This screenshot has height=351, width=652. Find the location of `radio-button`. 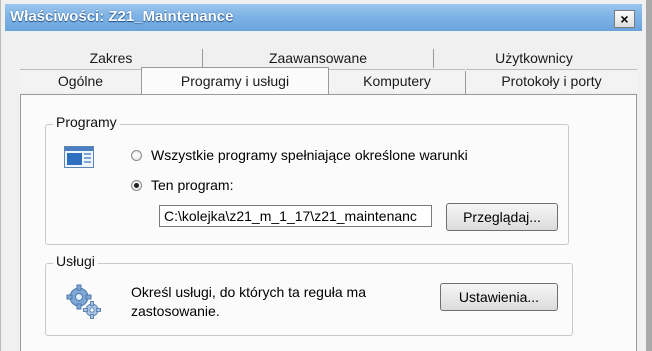

radio-button is located at coordinates (136, 155).